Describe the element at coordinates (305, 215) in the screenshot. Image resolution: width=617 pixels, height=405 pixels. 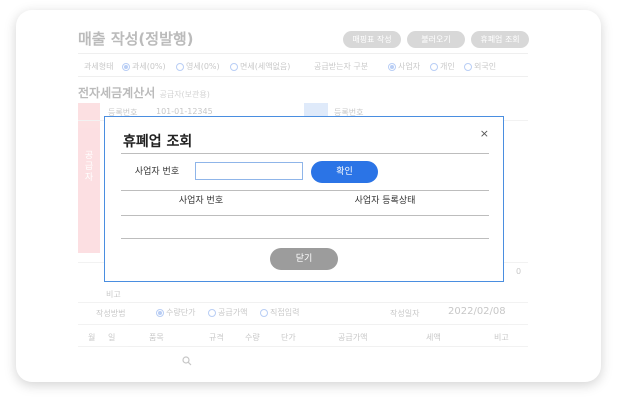
I see `table-header-border` at that location.